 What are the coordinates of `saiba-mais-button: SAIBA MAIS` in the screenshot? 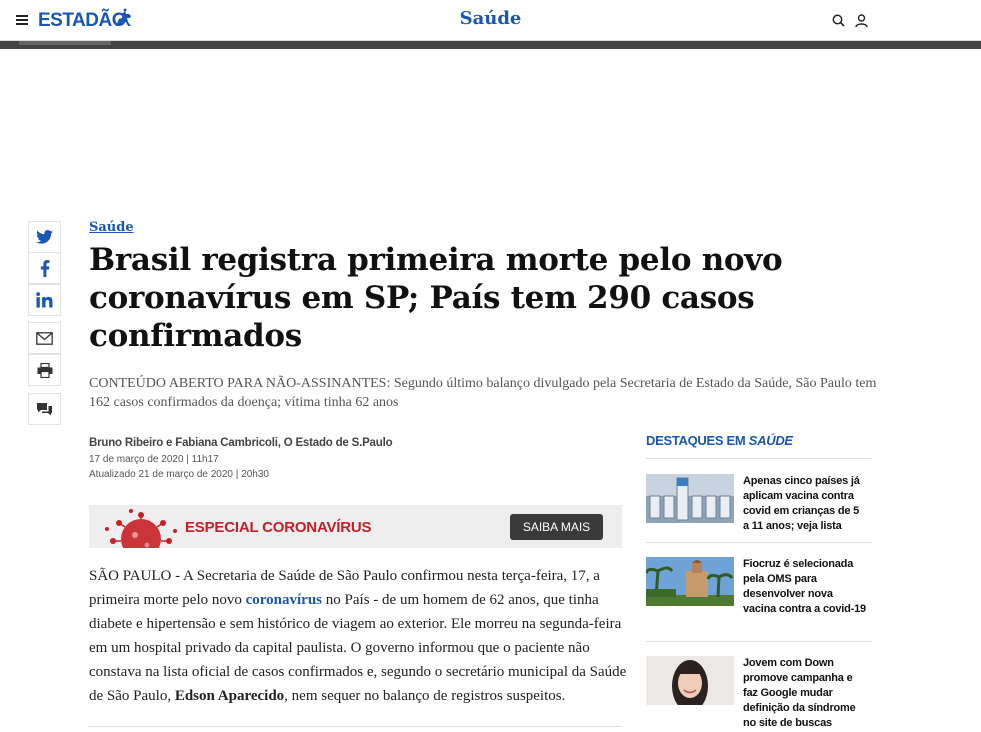 It's located at (556, 527).